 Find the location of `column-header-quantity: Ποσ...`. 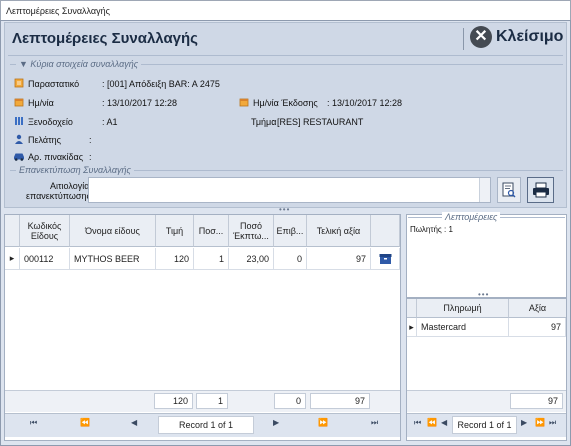

column-header-quantity: Ποσ... is located at coordinates (211, 231).